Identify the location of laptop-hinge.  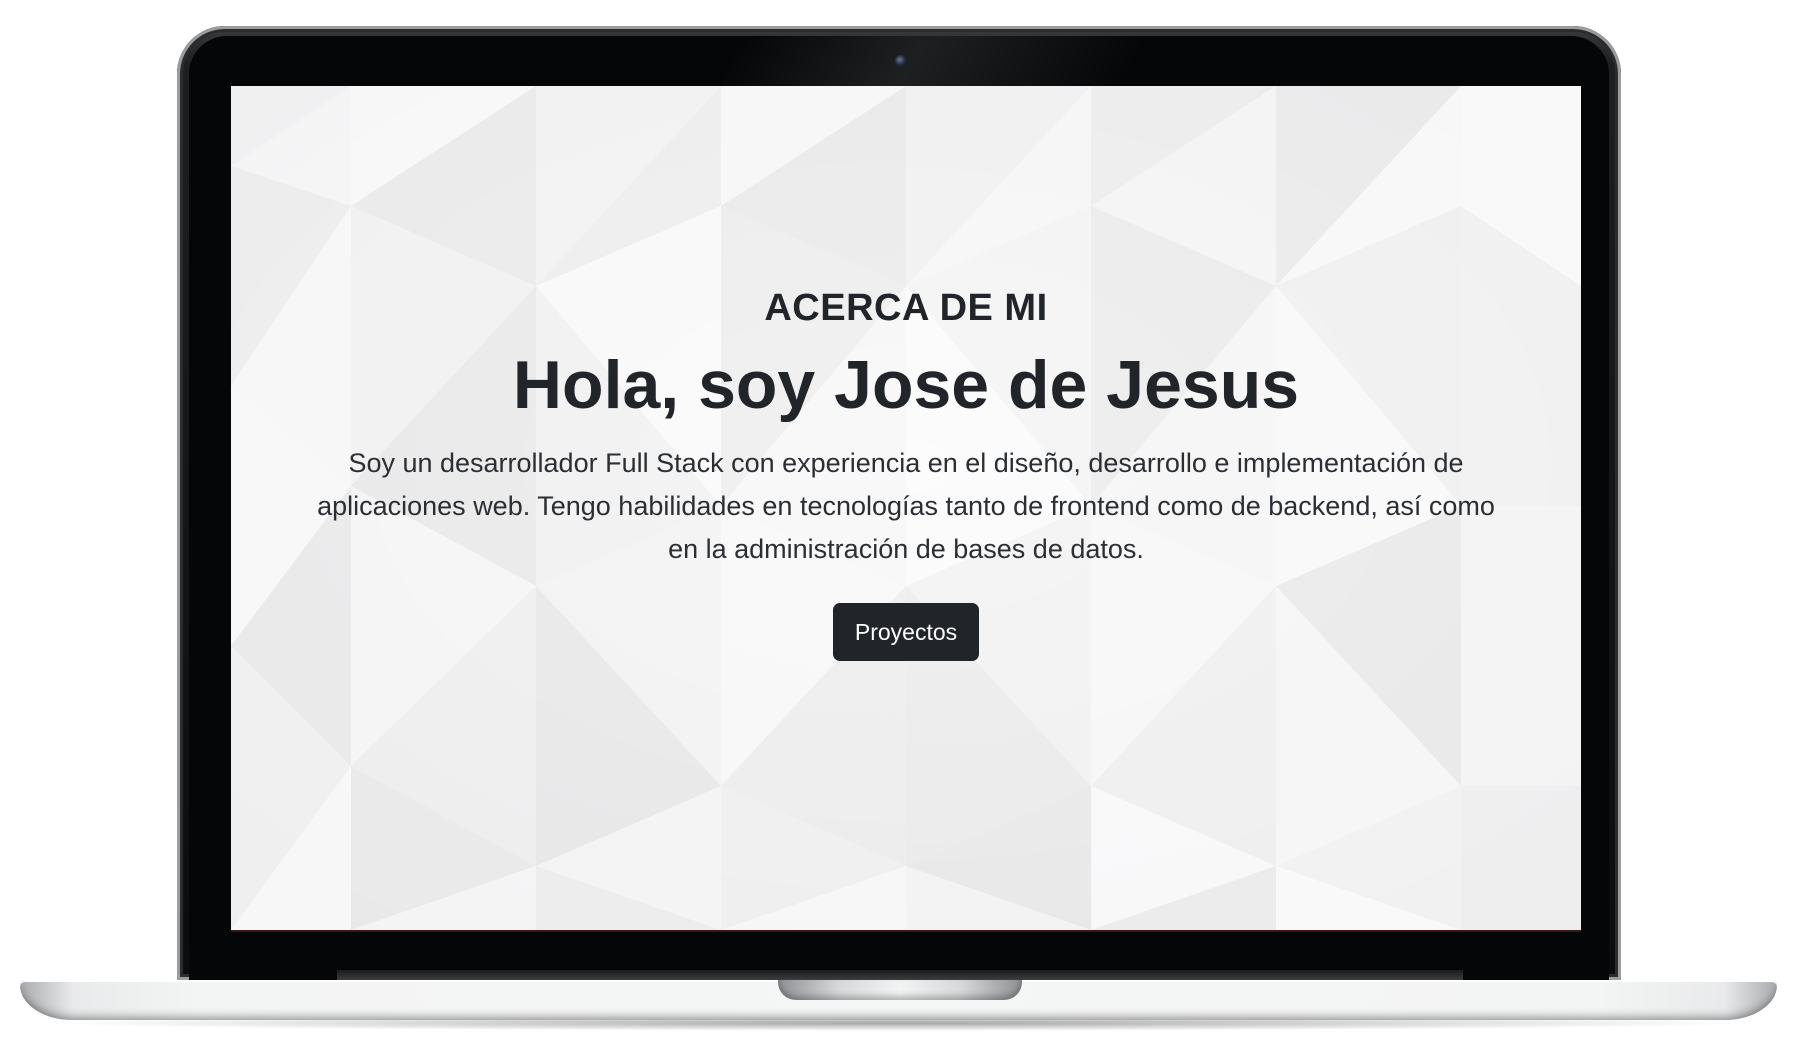
(900, 975).